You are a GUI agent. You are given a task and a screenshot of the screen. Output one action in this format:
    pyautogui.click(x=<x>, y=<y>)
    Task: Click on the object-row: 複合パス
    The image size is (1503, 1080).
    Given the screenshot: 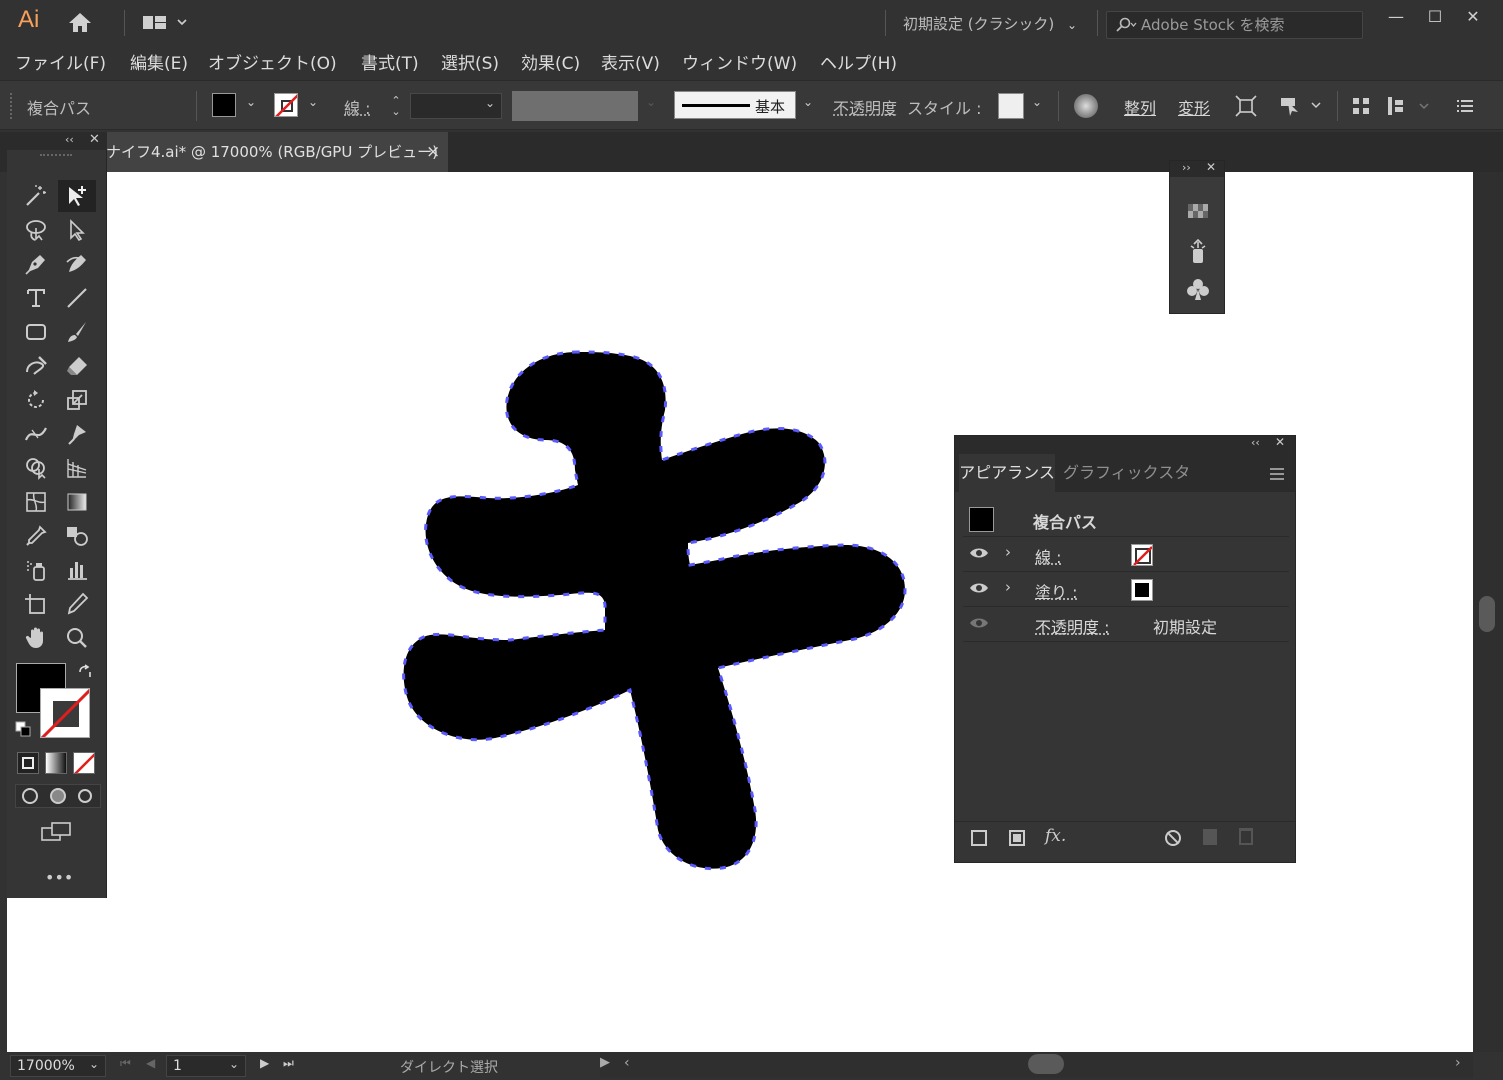 What is the action you would take?
    pyautogui.click(x=1126, y=519)
    